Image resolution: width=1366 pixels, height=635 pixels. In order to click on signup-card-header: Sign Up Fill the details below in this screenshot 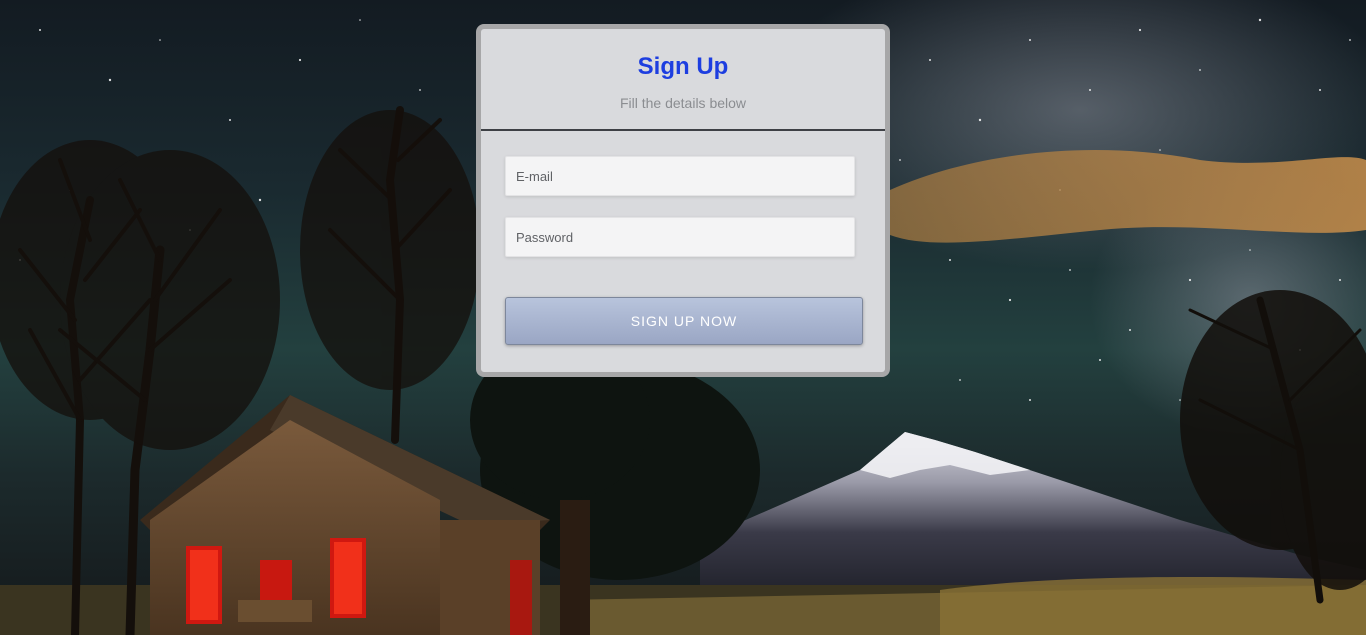, I will do `click(683, 80)`.